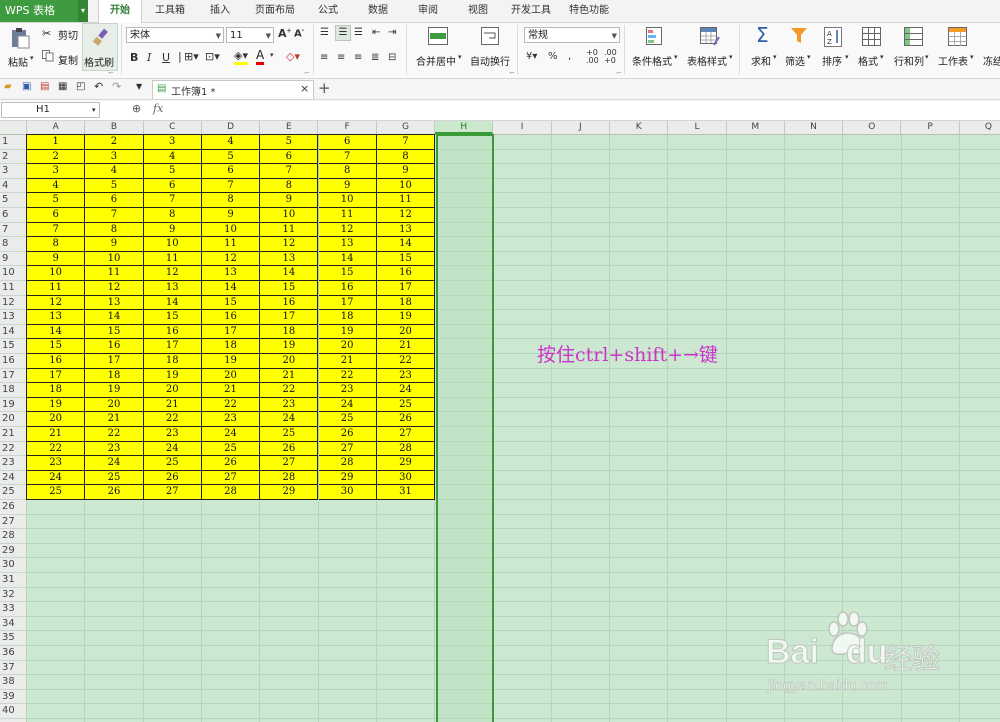  Describe the element at coordinates (289, 142) in the screenshot. I see `cell-E1: 5` at that location.